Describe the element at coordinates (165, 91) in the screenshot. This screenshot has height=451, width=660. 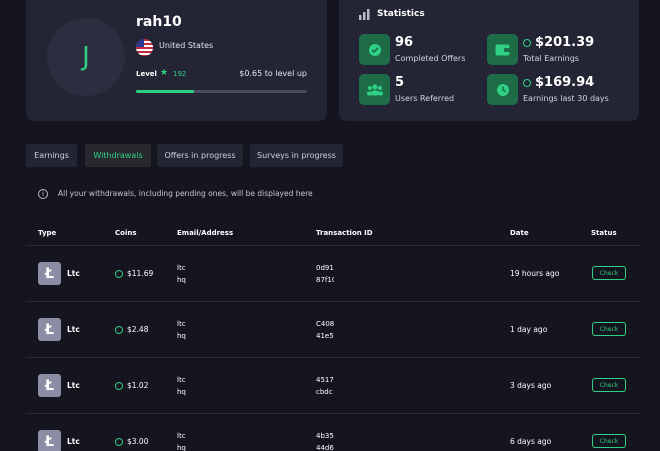
I see `level-progress-fill` at that location.